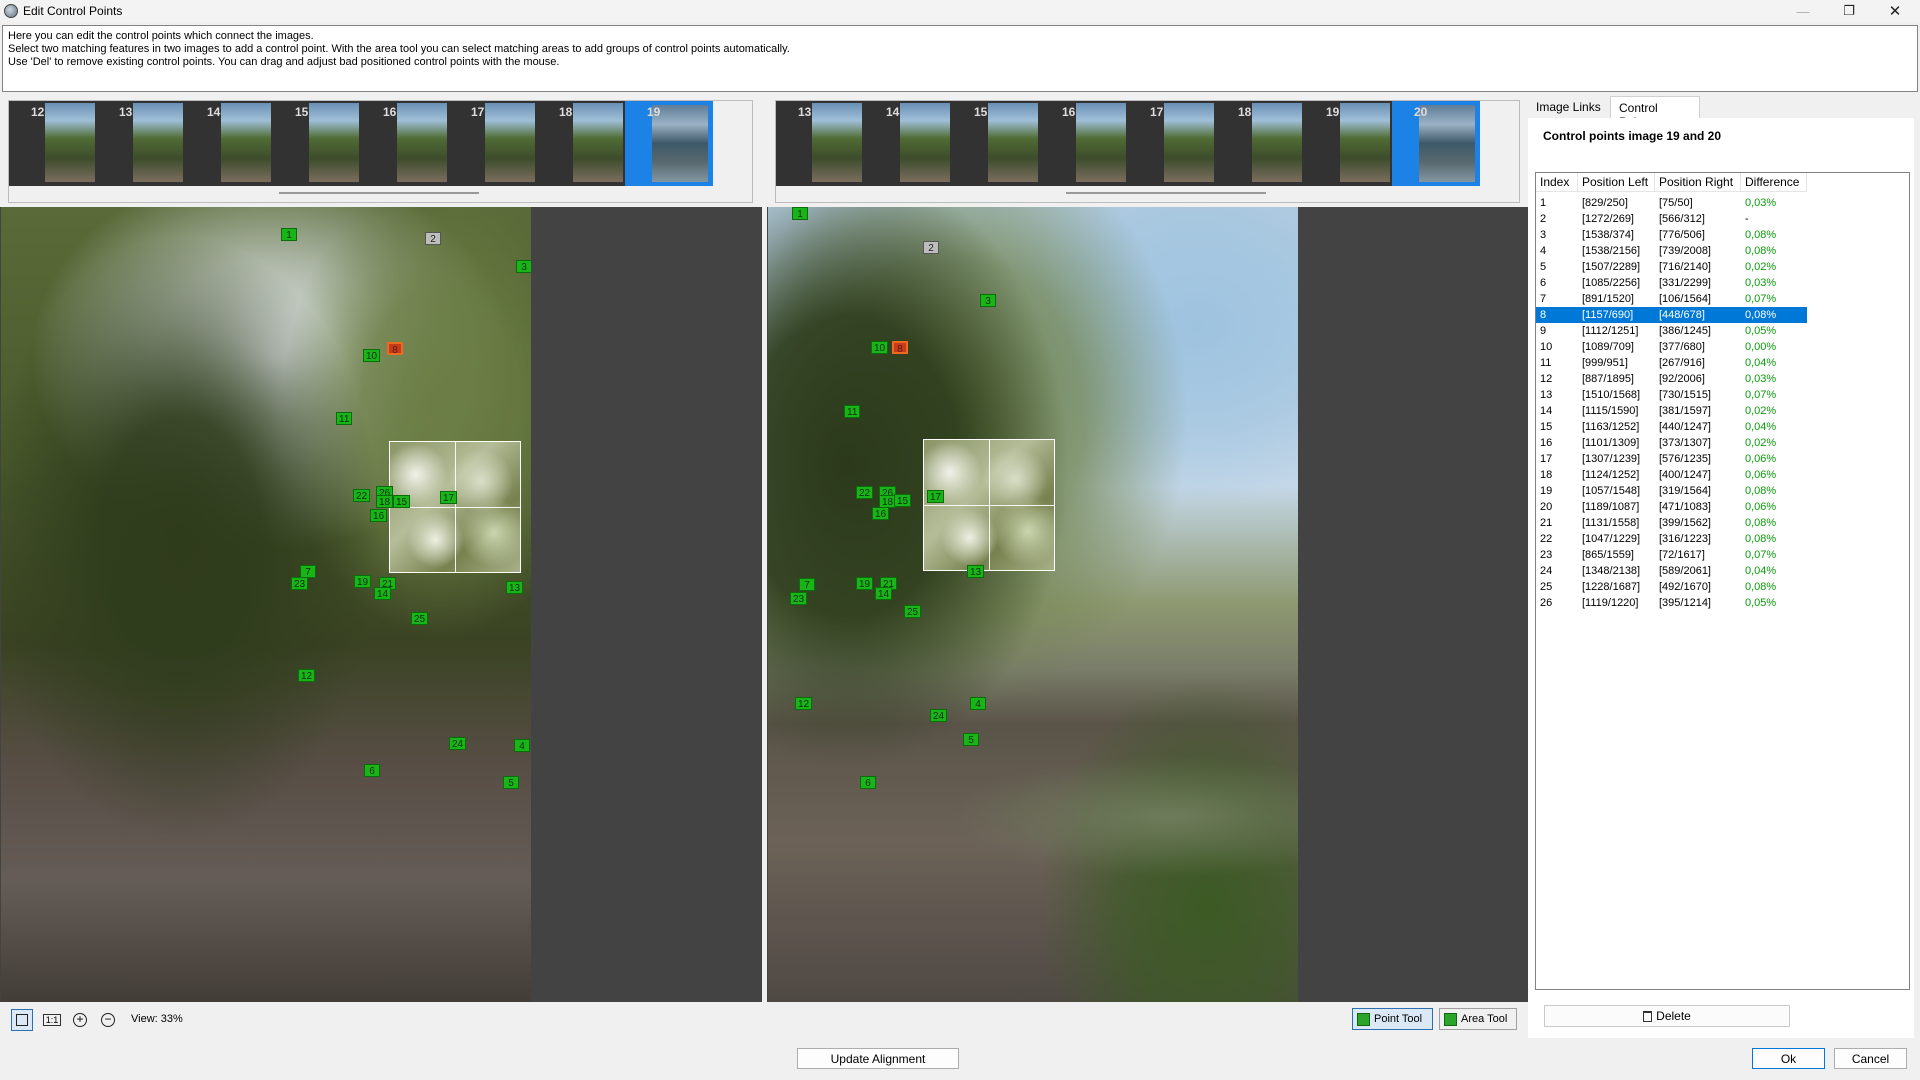 The width and height of the screenshot is (1920, 1080). I want to click on table-row: 4 [1538/2156] [739/2008] 0,08%, so click(1671, 251).